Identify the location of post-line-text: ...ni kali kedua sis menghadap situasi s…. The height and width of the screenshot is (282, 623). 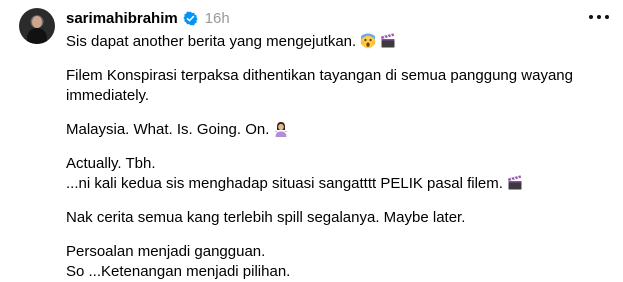
(284, 183).